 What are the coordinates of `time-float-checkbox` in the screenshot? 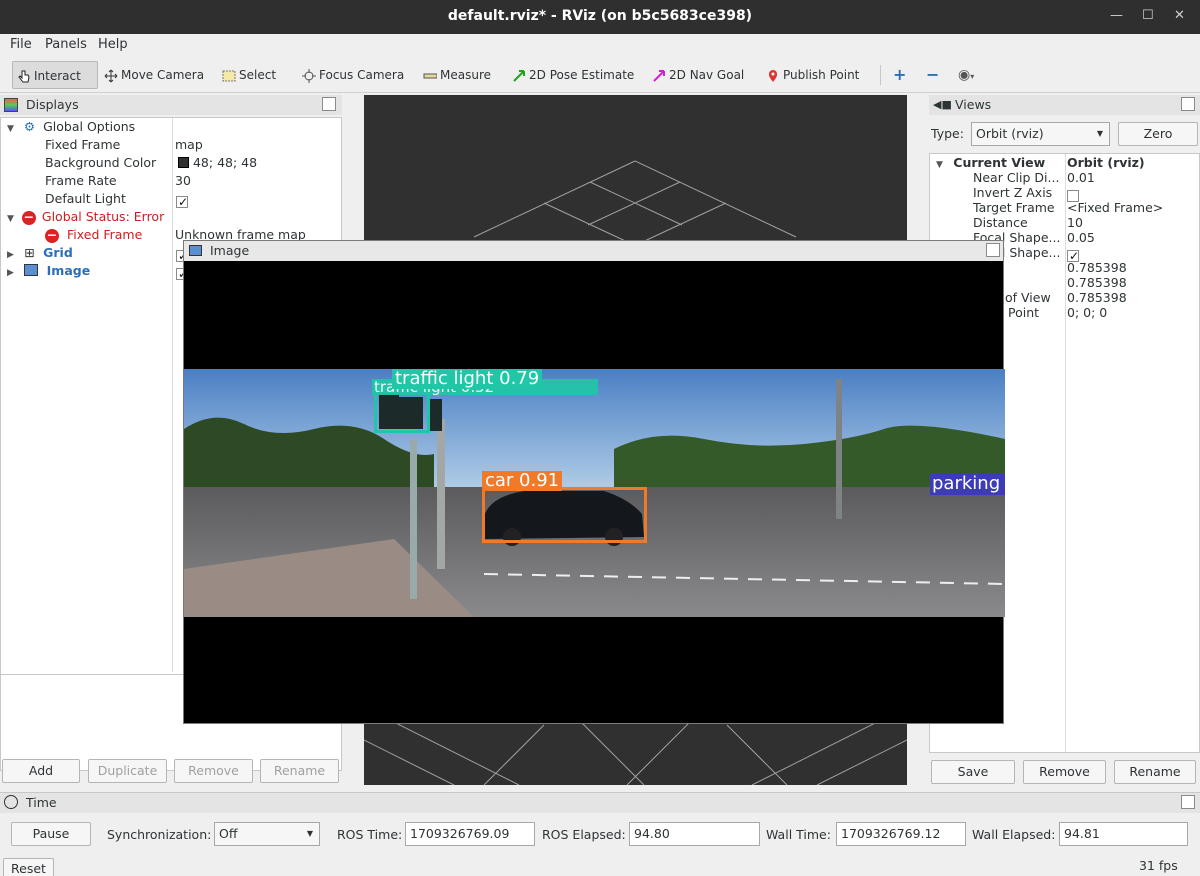 It's located at (1188, 802).